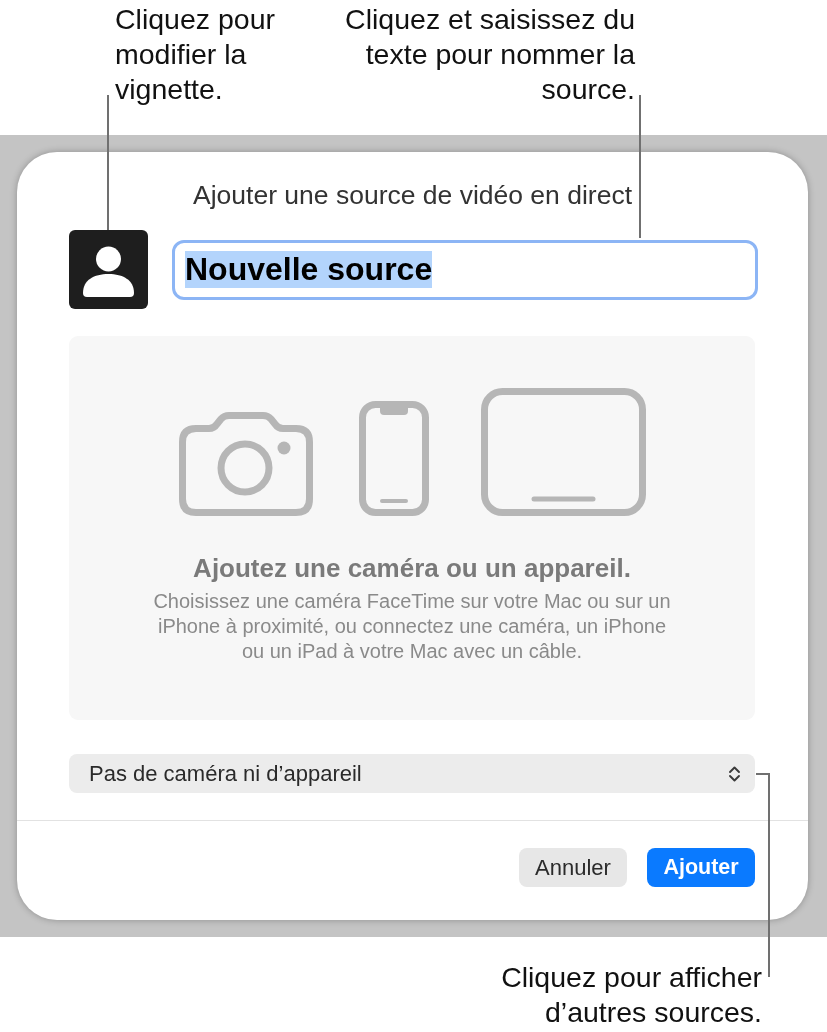 Image resolution: width=827 pixels, height=1032 pixels. What do you see at coordinates (412, 773) in the screenshot?
I see `source-popup: Pas de caméra ni d’appareil` at bounding box center [412, 773].